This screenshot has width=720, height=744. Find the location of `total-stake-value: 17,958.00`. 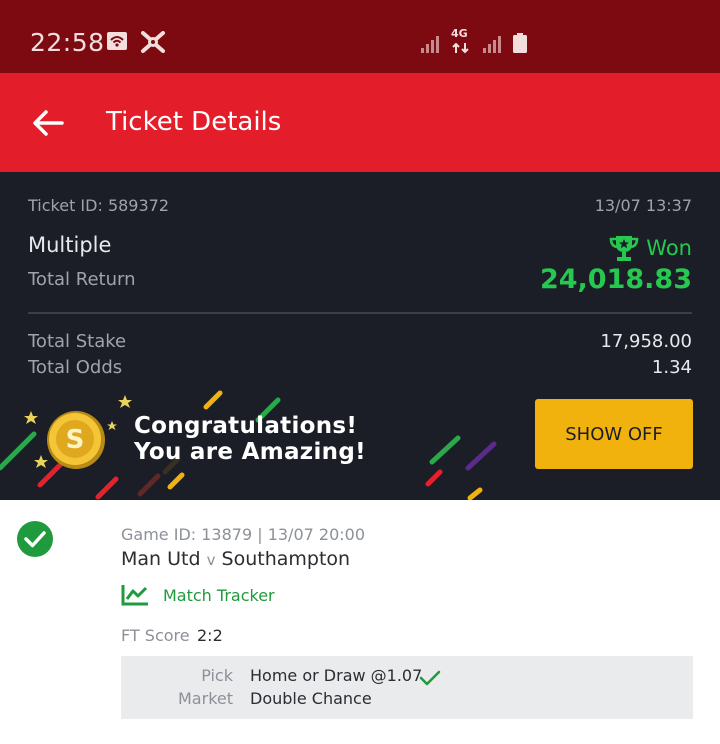

total-stake-value: 17,958.00 is located at coordinates (646, 341).